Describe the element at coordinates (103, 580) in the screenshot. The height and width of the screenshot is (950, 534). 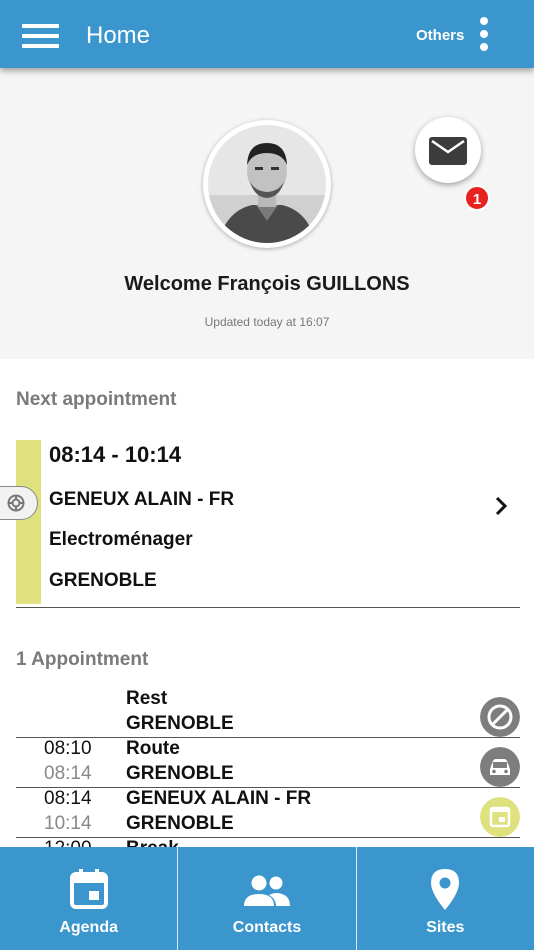
I see `appointment-city: GRENOBLE` at that location.